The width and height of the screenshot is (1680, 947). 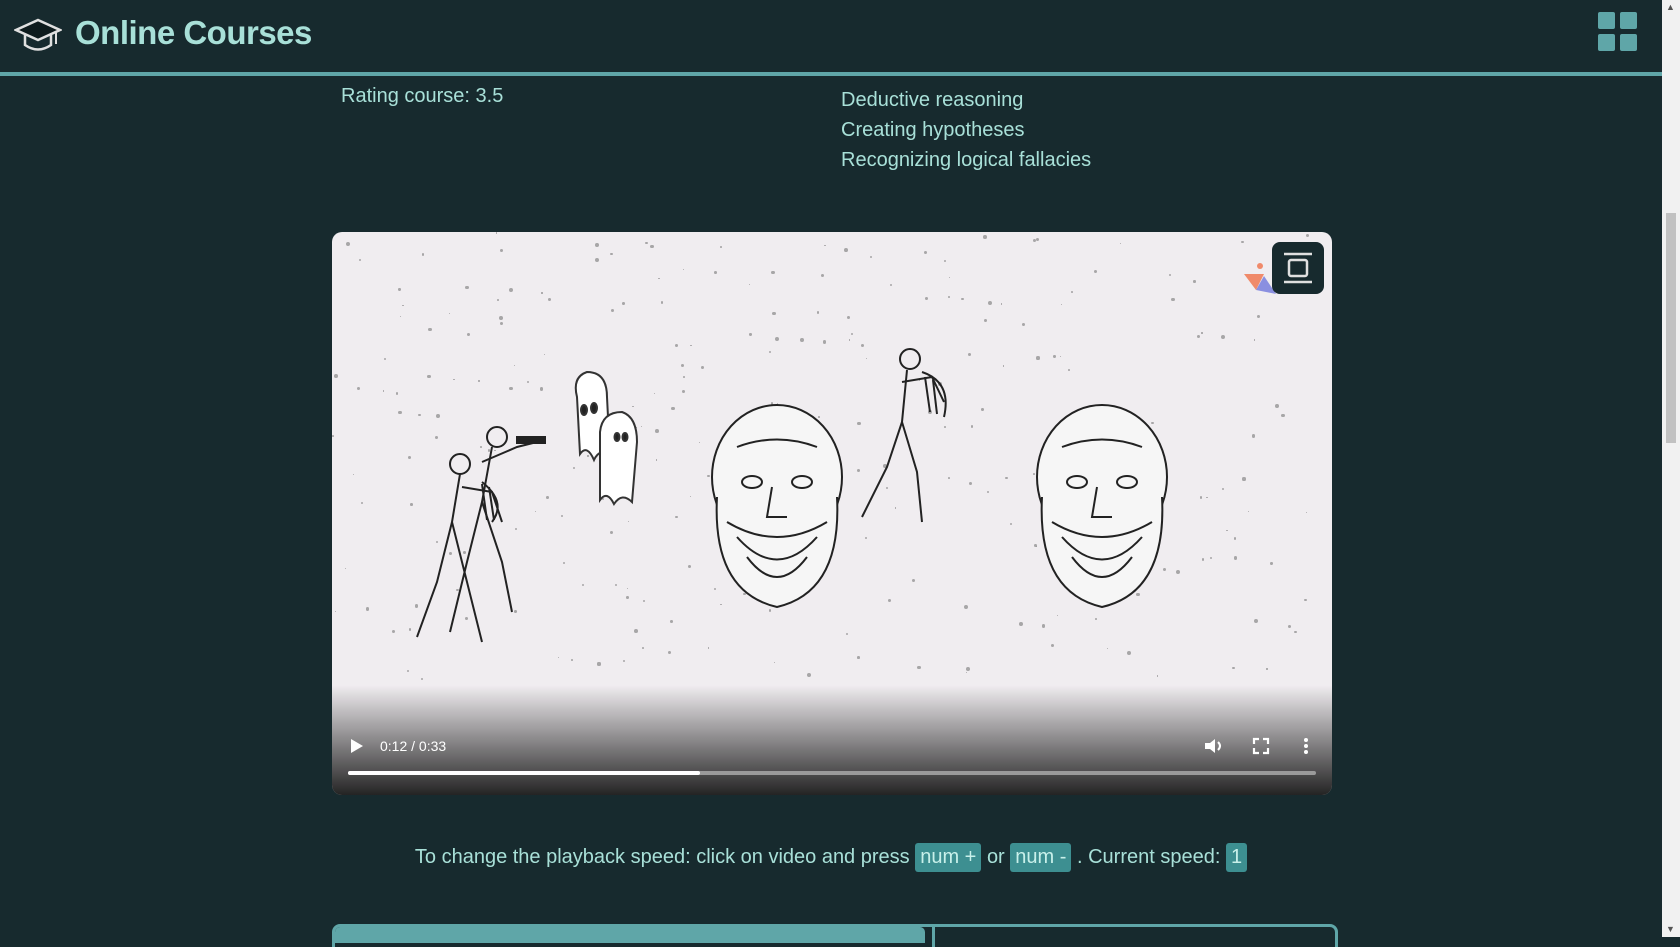 I want to click on key-num-minus: num -, so click(x=1041, y=857).